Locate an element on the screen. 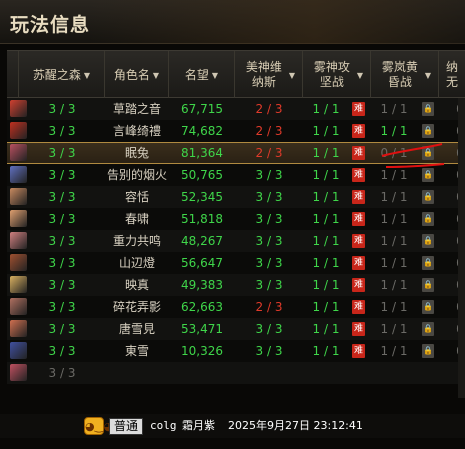  character-name: 唐雪見 is located at coordinates (136, 329).